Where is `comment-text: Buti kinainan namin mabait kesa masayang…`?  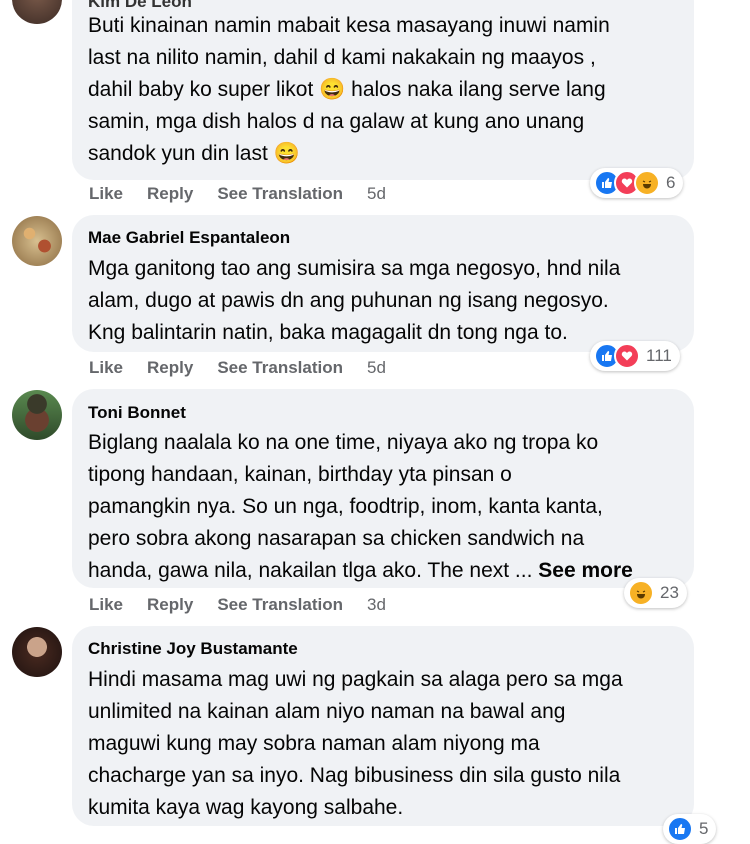
comment-text: Buti kinainan namin mabait kesa masayang… is located at coordinates (349, 89).